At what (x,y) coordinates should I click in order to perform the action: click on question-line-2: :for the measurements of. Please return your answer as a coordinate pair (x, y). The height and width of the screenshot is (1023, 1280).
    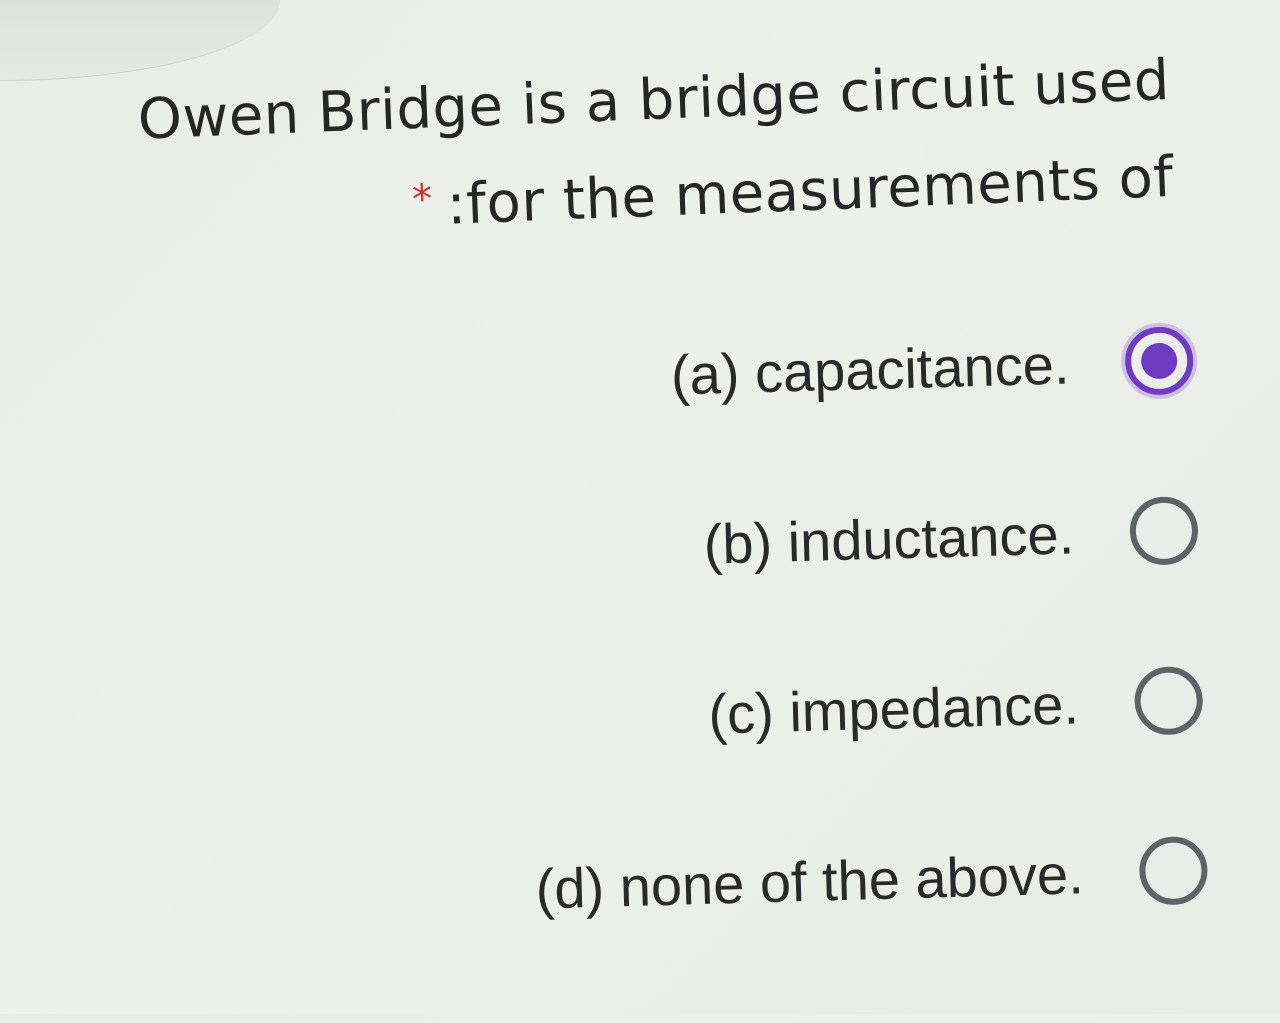
    Looking at the image, I should click on (810, 191).